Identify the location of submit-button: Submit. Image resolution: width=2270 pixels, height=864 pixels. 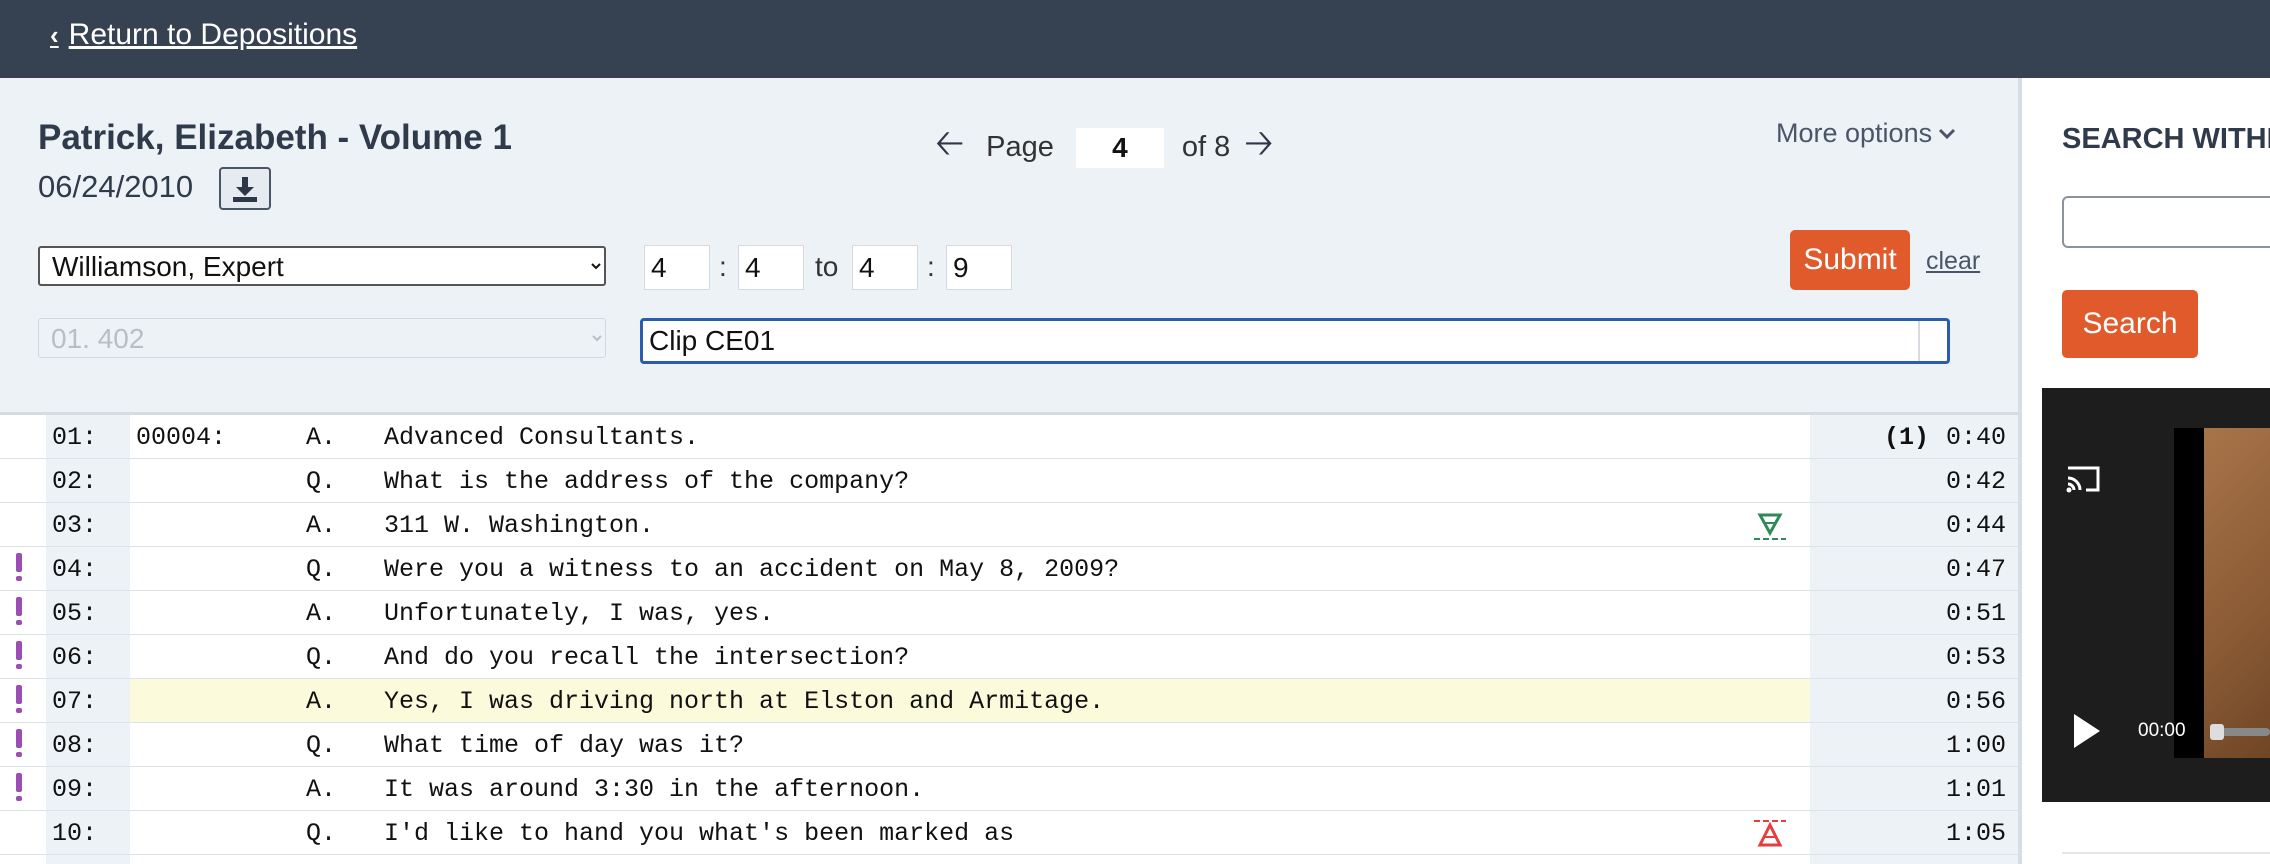
(1850, 260).